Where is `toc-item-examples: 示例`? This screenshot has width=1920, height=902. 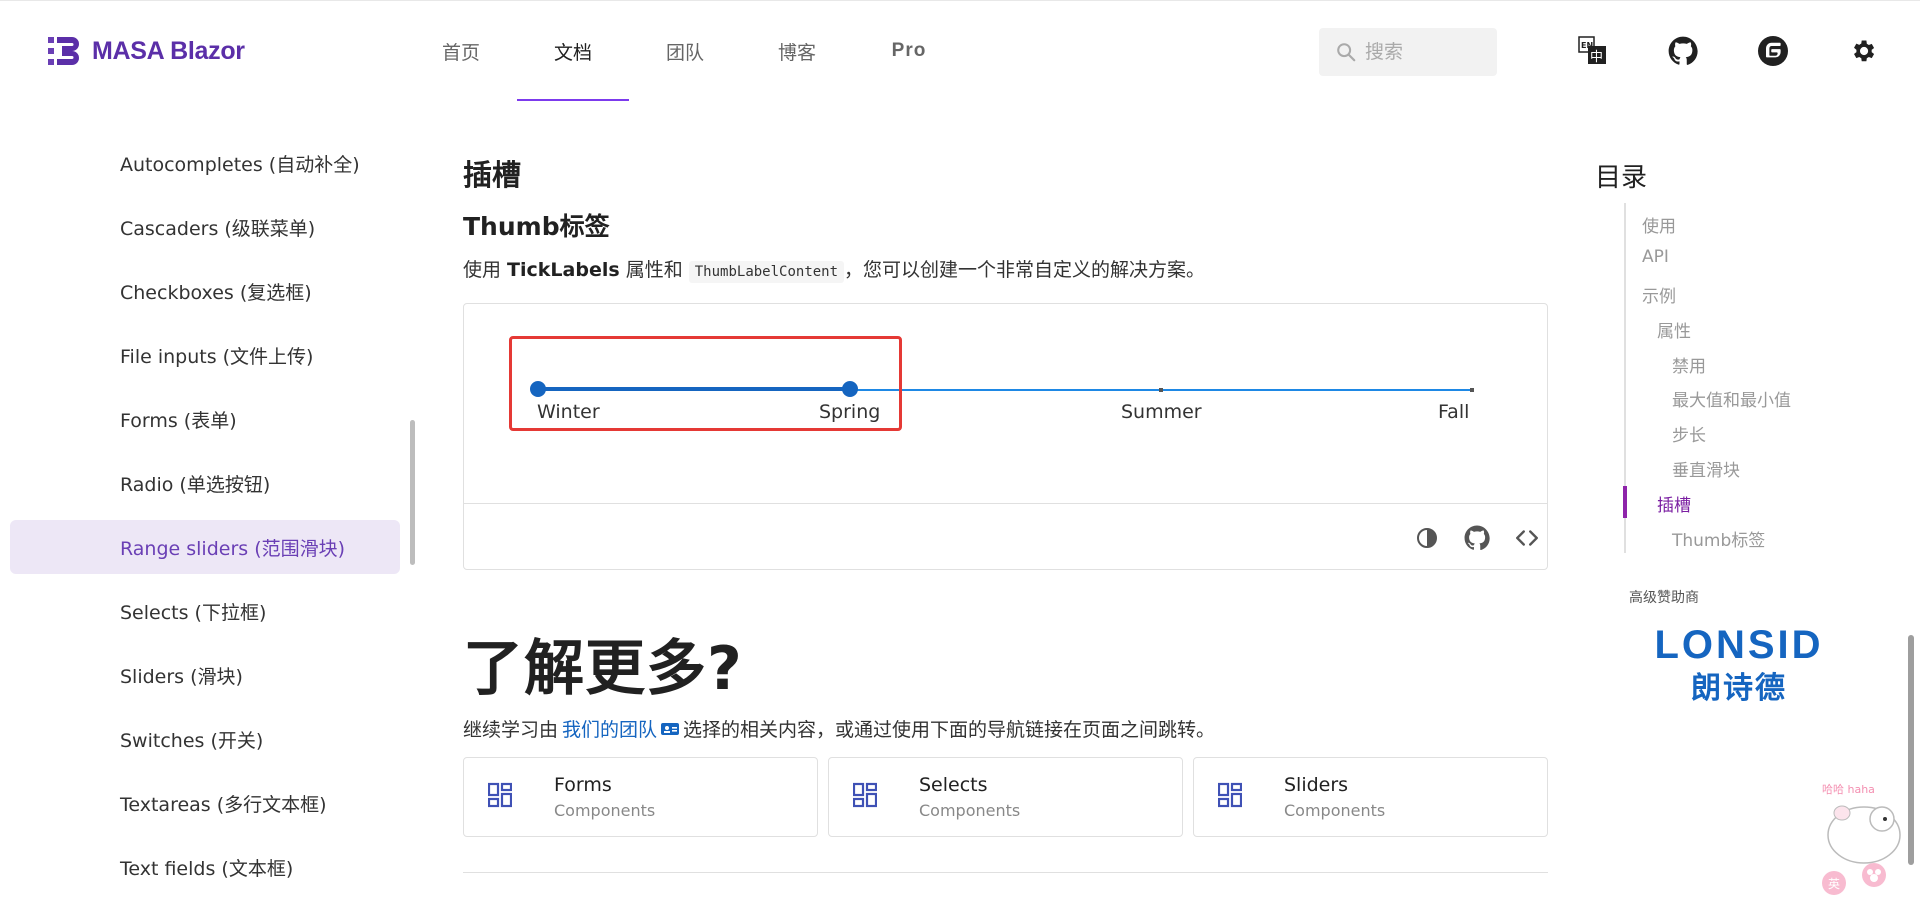 toc-item-examples: 示例 is located at coordinates (1659, 294).